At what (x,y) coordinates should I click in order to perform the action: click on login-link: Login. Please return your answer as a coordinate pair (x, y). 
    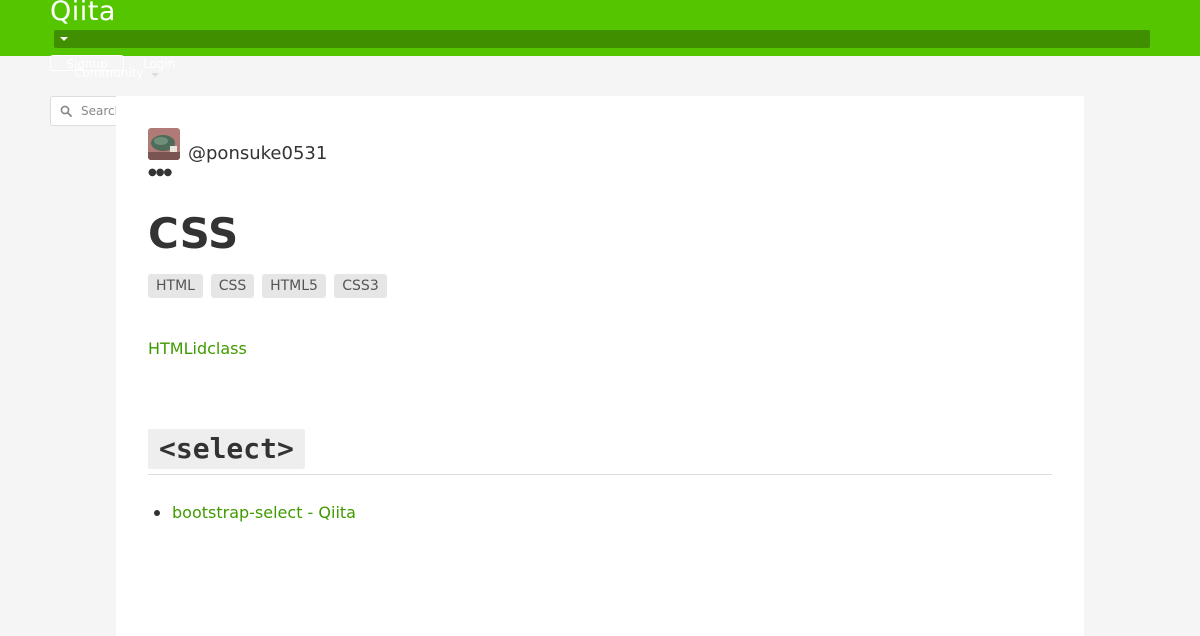
    Looking at the image, I should click on (159, 64).